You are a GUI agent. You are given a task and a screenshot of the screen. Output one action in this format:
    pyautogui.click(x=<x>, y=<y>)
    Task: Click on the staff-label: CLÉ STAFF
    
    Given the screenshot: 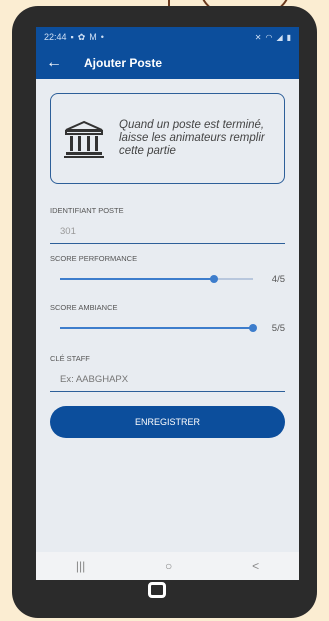 What is the action you would take?
    pyautogui.click(x=70, y=358)
    